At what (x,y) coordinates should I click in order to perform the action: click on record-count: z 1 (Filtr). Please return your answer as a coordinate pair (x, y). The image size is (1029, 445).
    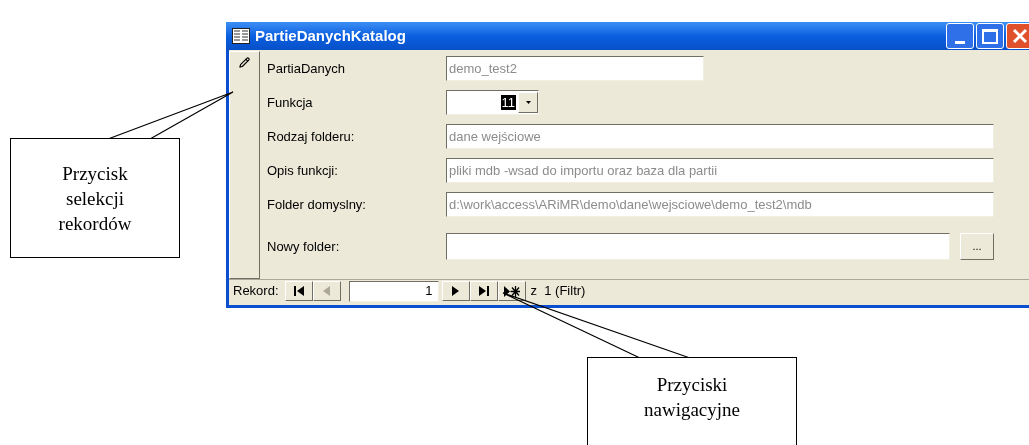
    Looking at the image, I should click on (558, 291).